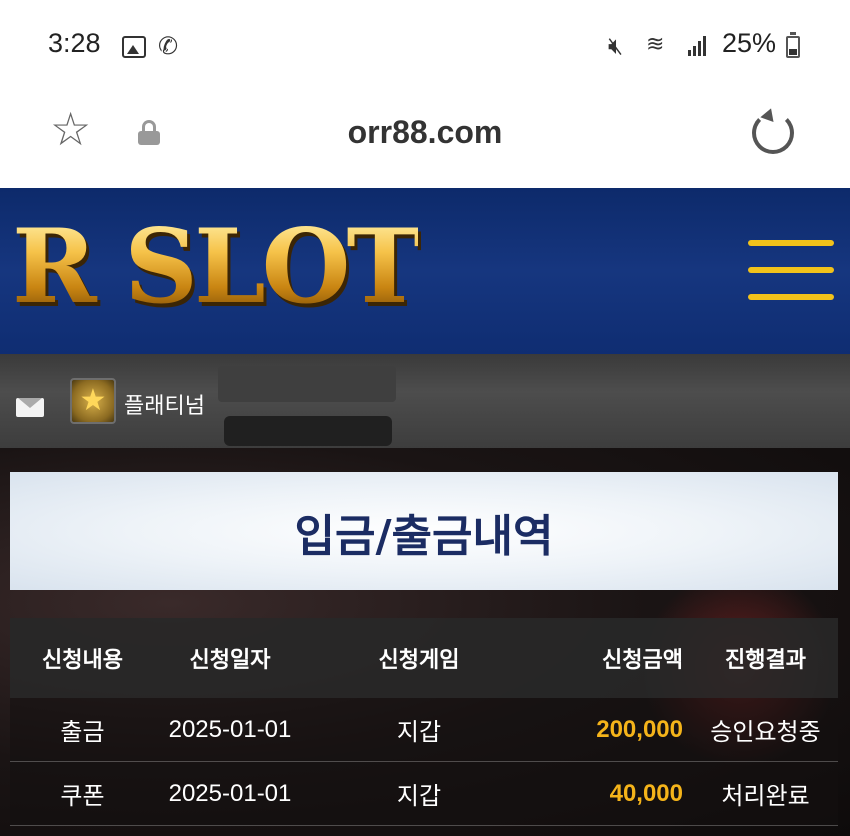  I want to click on hamburger-icon, so click(791, 270).